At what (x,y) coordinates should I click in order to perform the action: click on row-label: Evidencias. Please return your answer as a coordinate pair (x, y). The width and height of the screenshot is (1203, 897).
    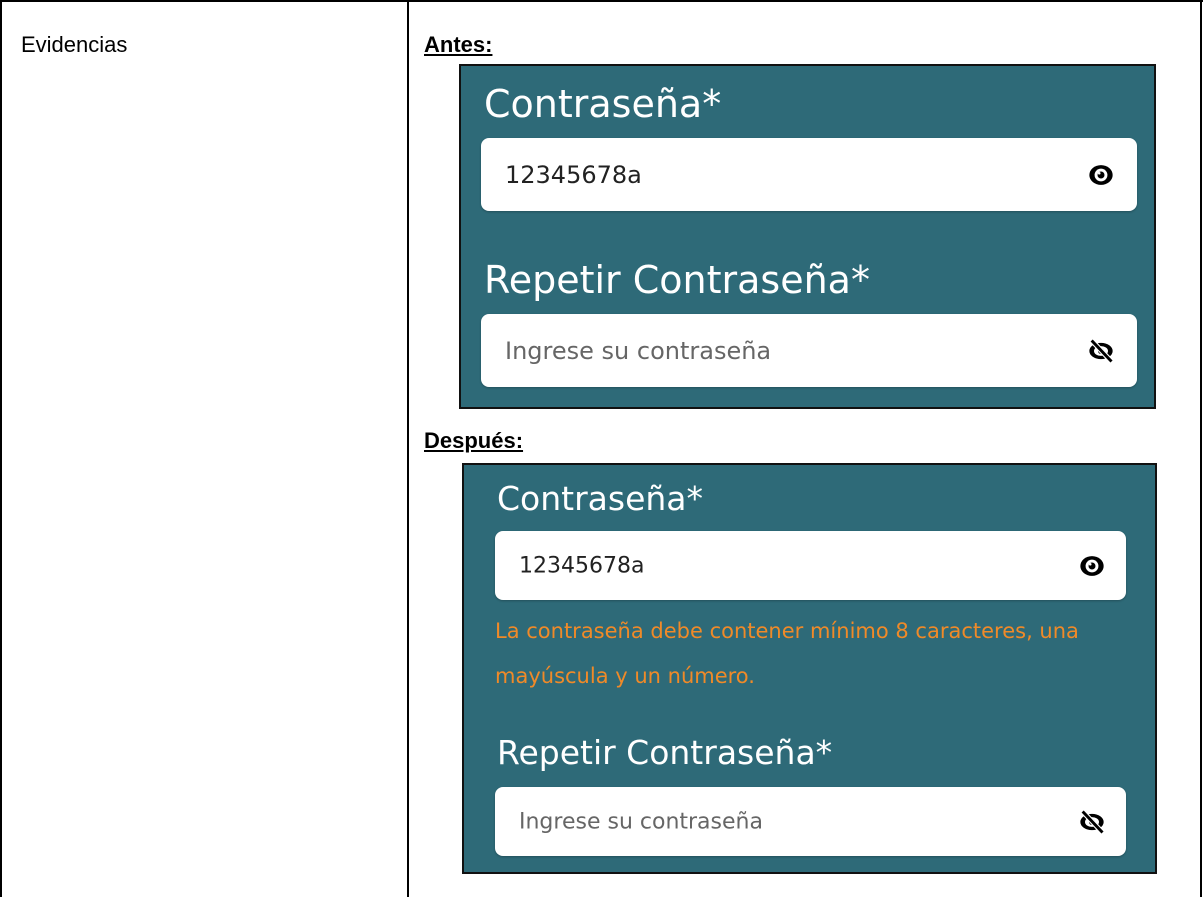
    Looking at the image, I should click on (74, 44).